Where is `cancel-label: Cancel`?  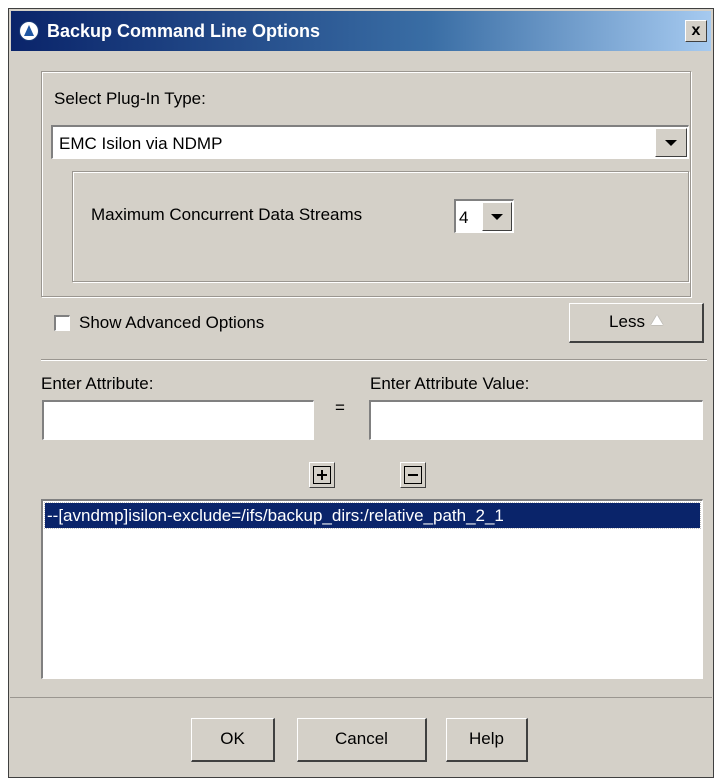 cancel-label: Cancel is located at coordinates (361, 738).